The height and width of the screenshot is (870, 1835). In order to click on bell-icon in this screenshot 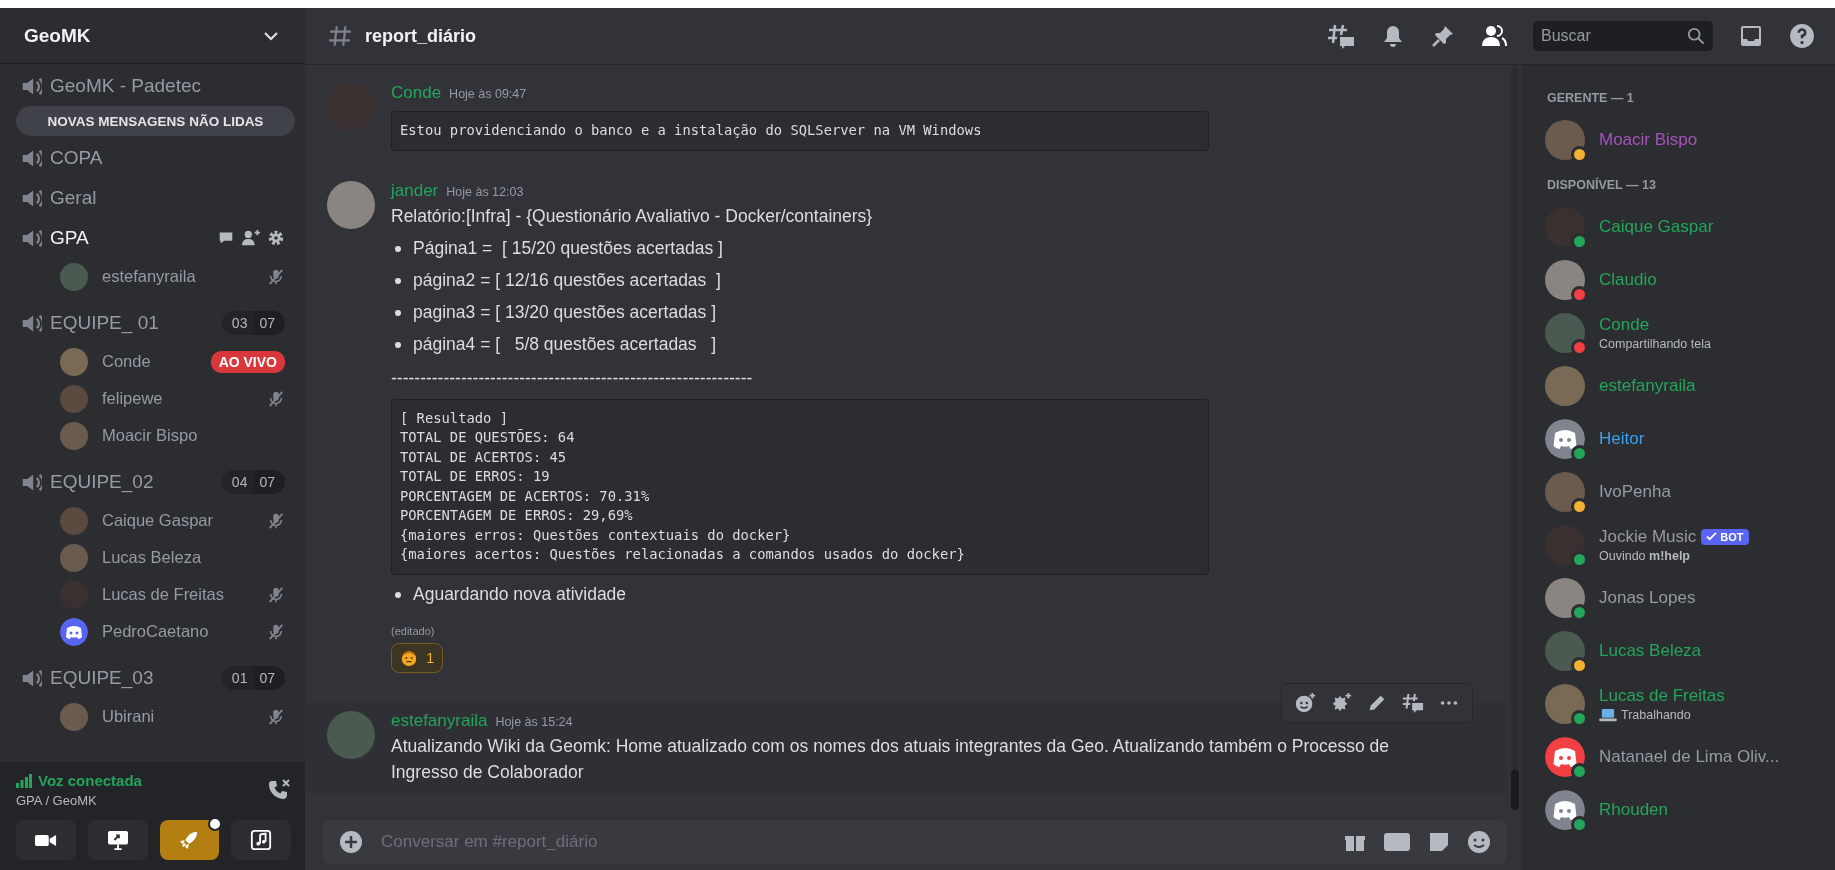, I will do `click(1393, 36)`.